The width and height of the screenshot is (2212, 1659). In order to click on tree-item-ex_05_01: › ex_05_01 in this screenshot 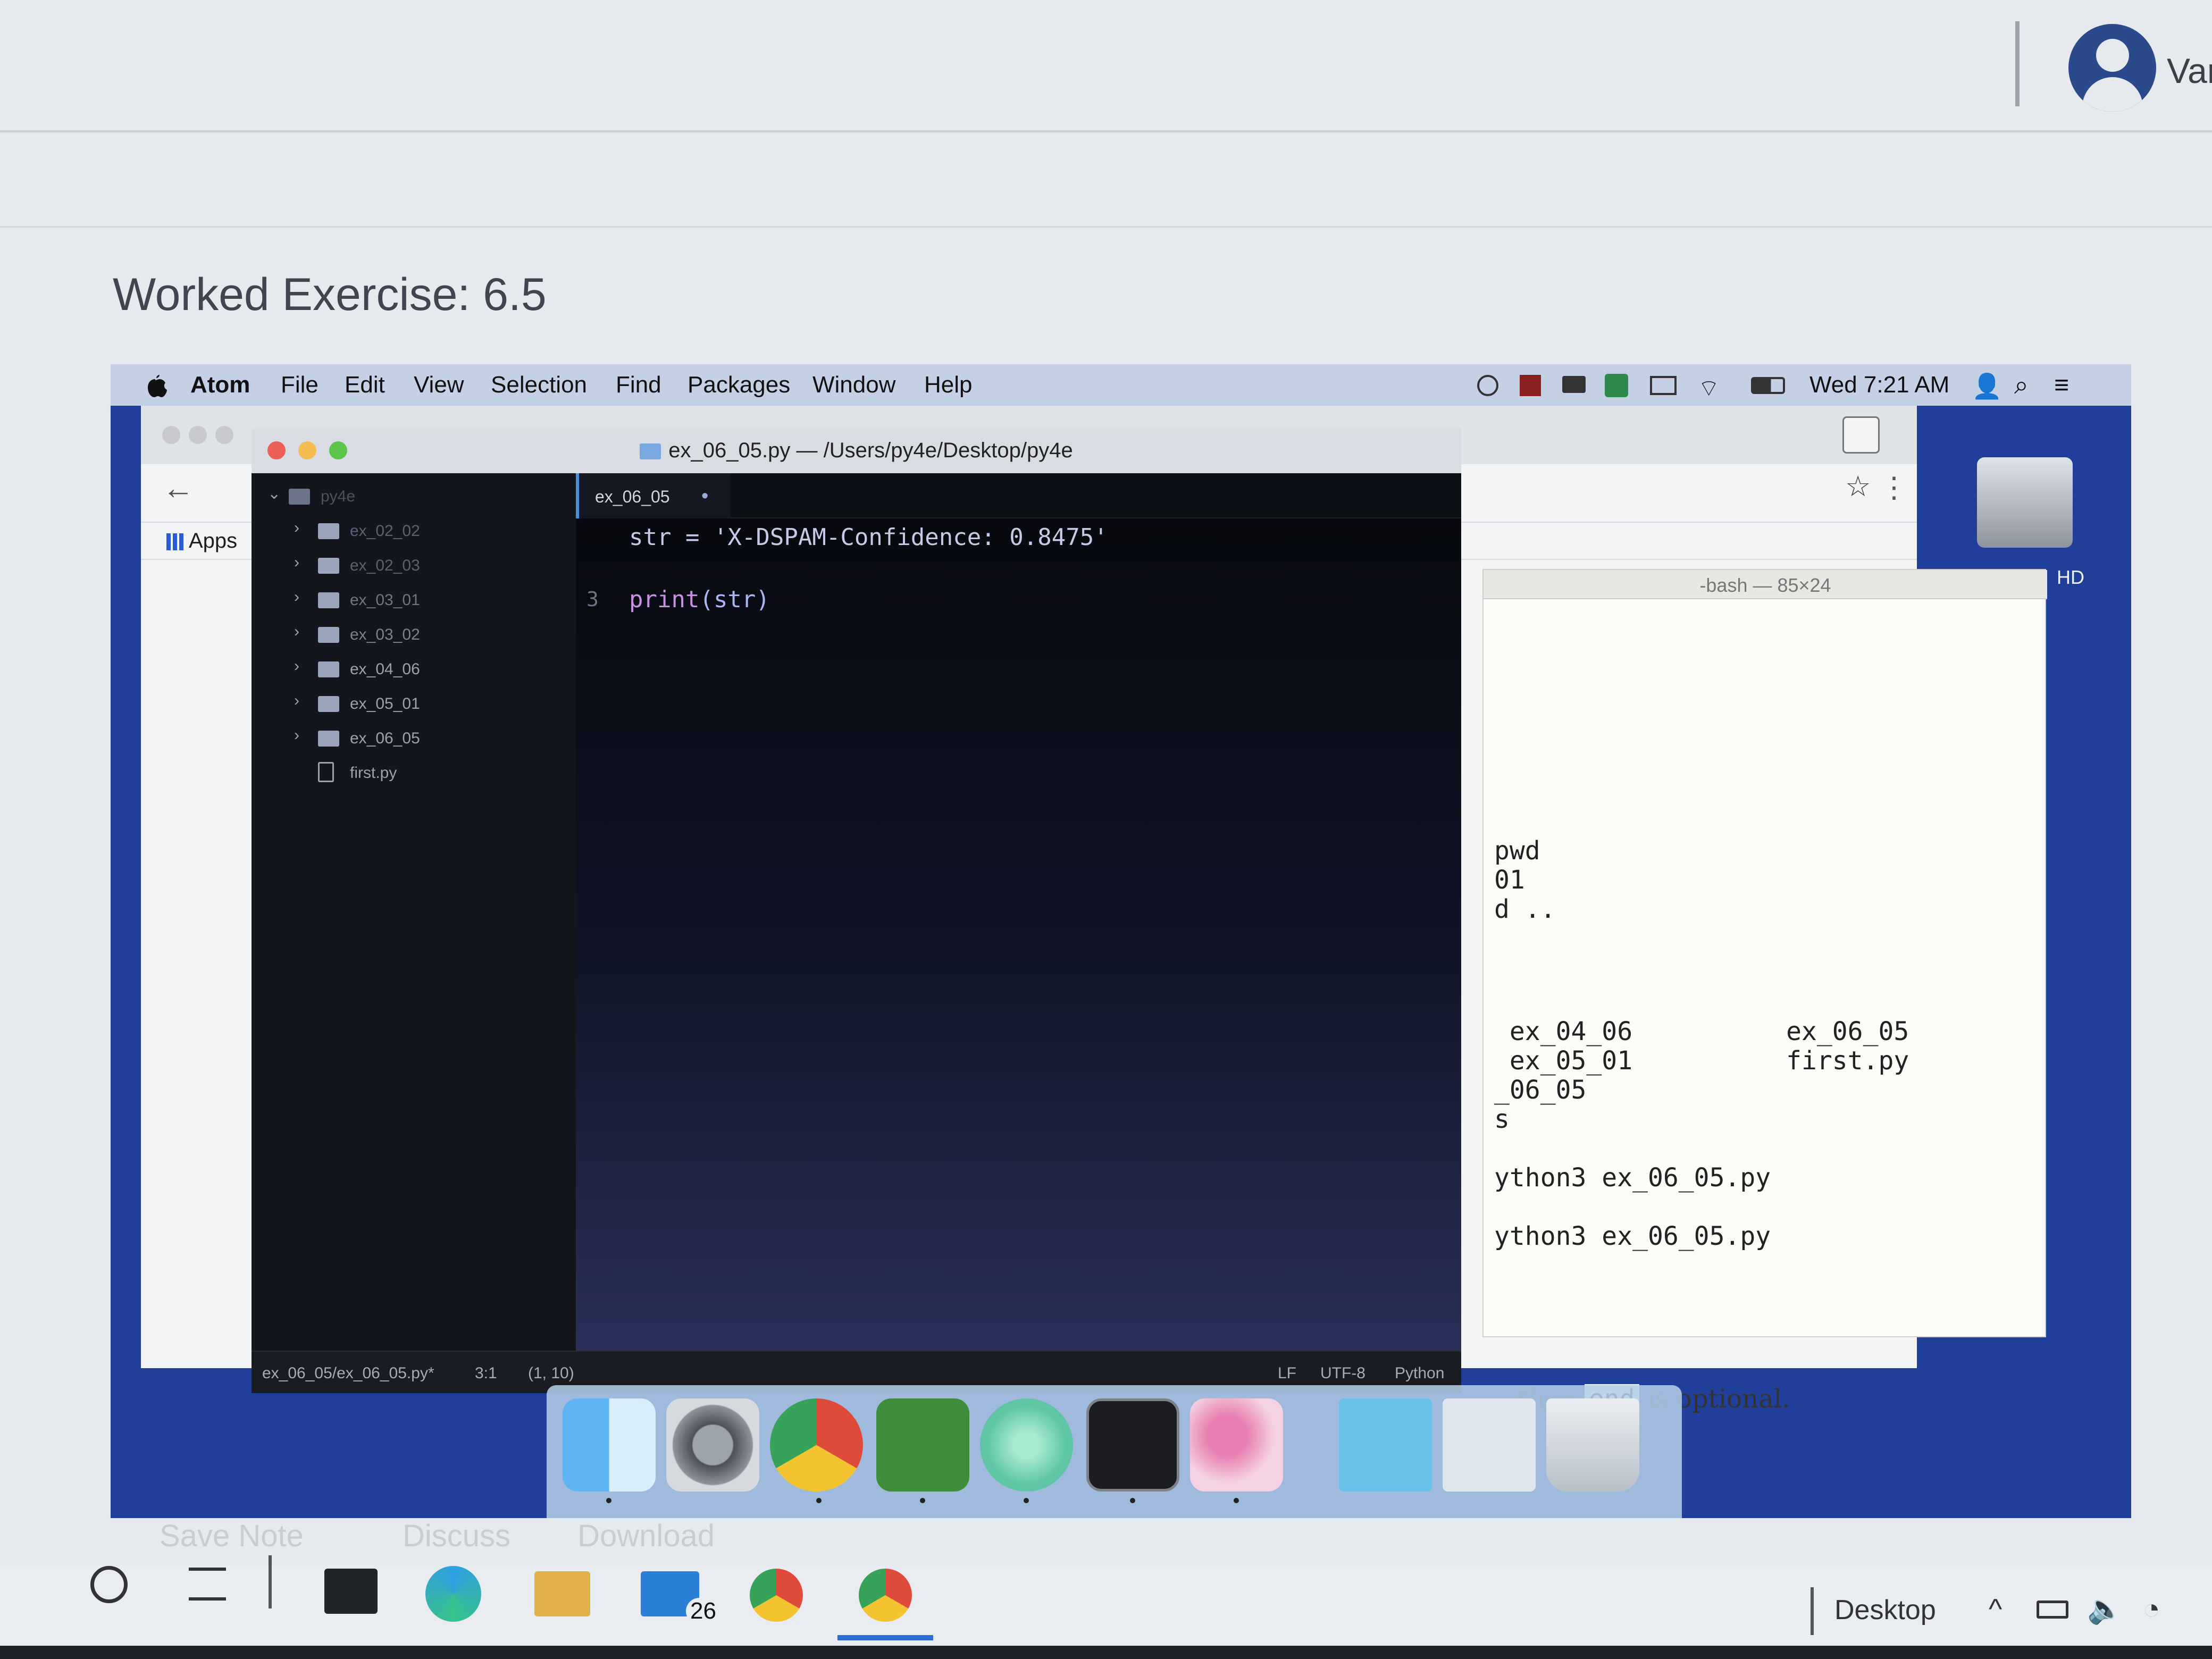, I will do `click(414, 704)`.